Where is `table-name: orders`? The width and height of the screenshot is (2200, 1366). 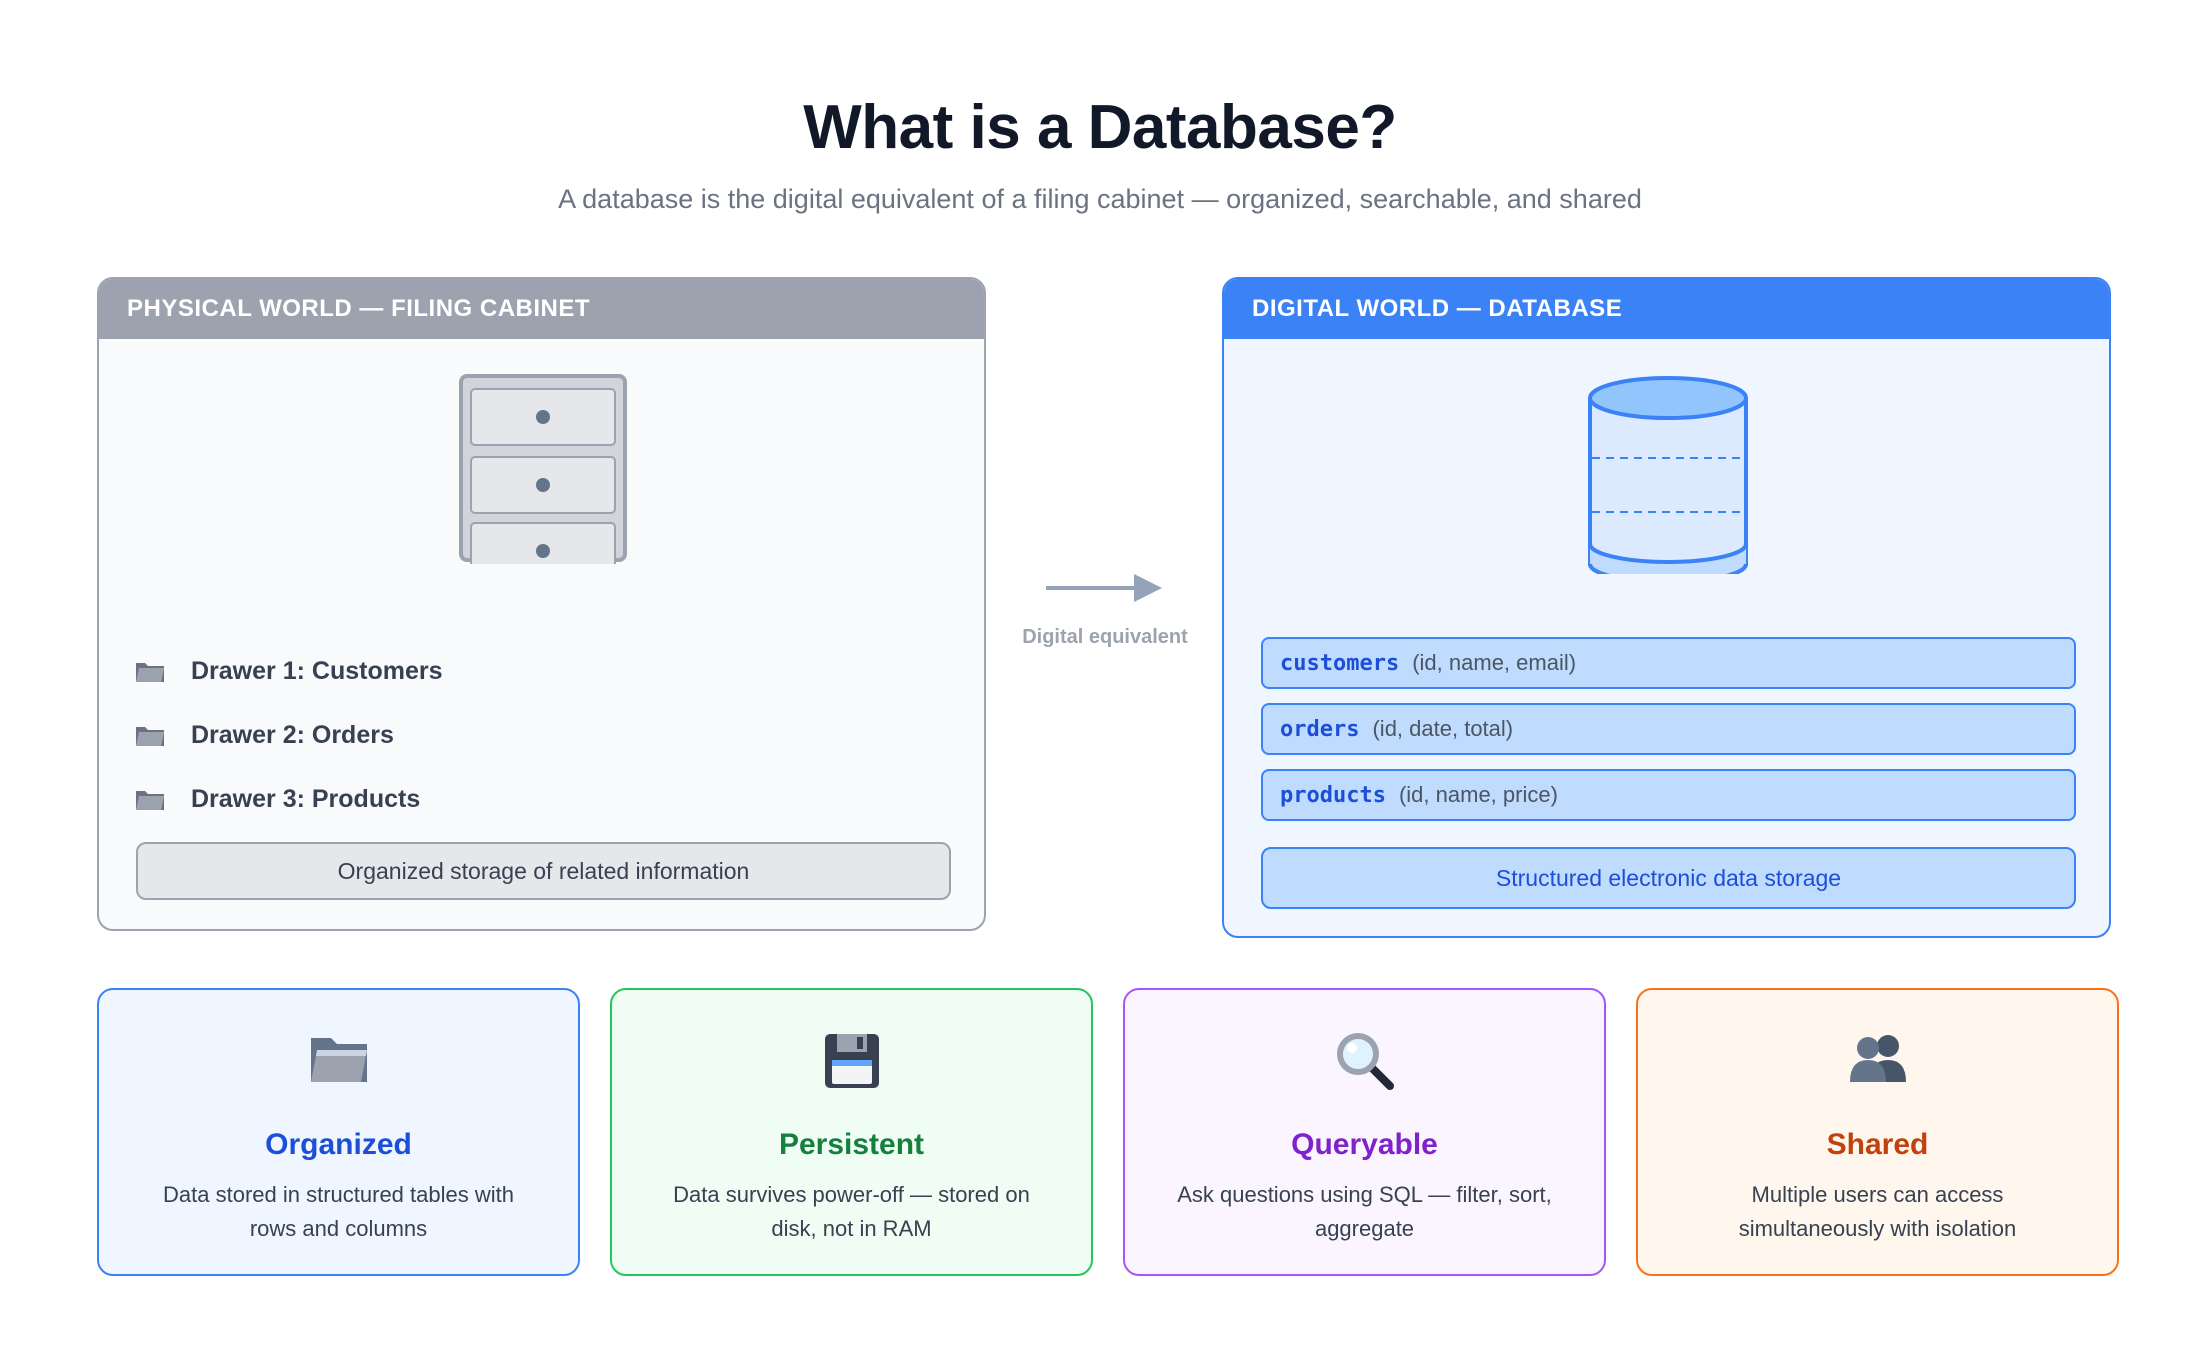 table-name: orders is located at coordinates (1320, 729).